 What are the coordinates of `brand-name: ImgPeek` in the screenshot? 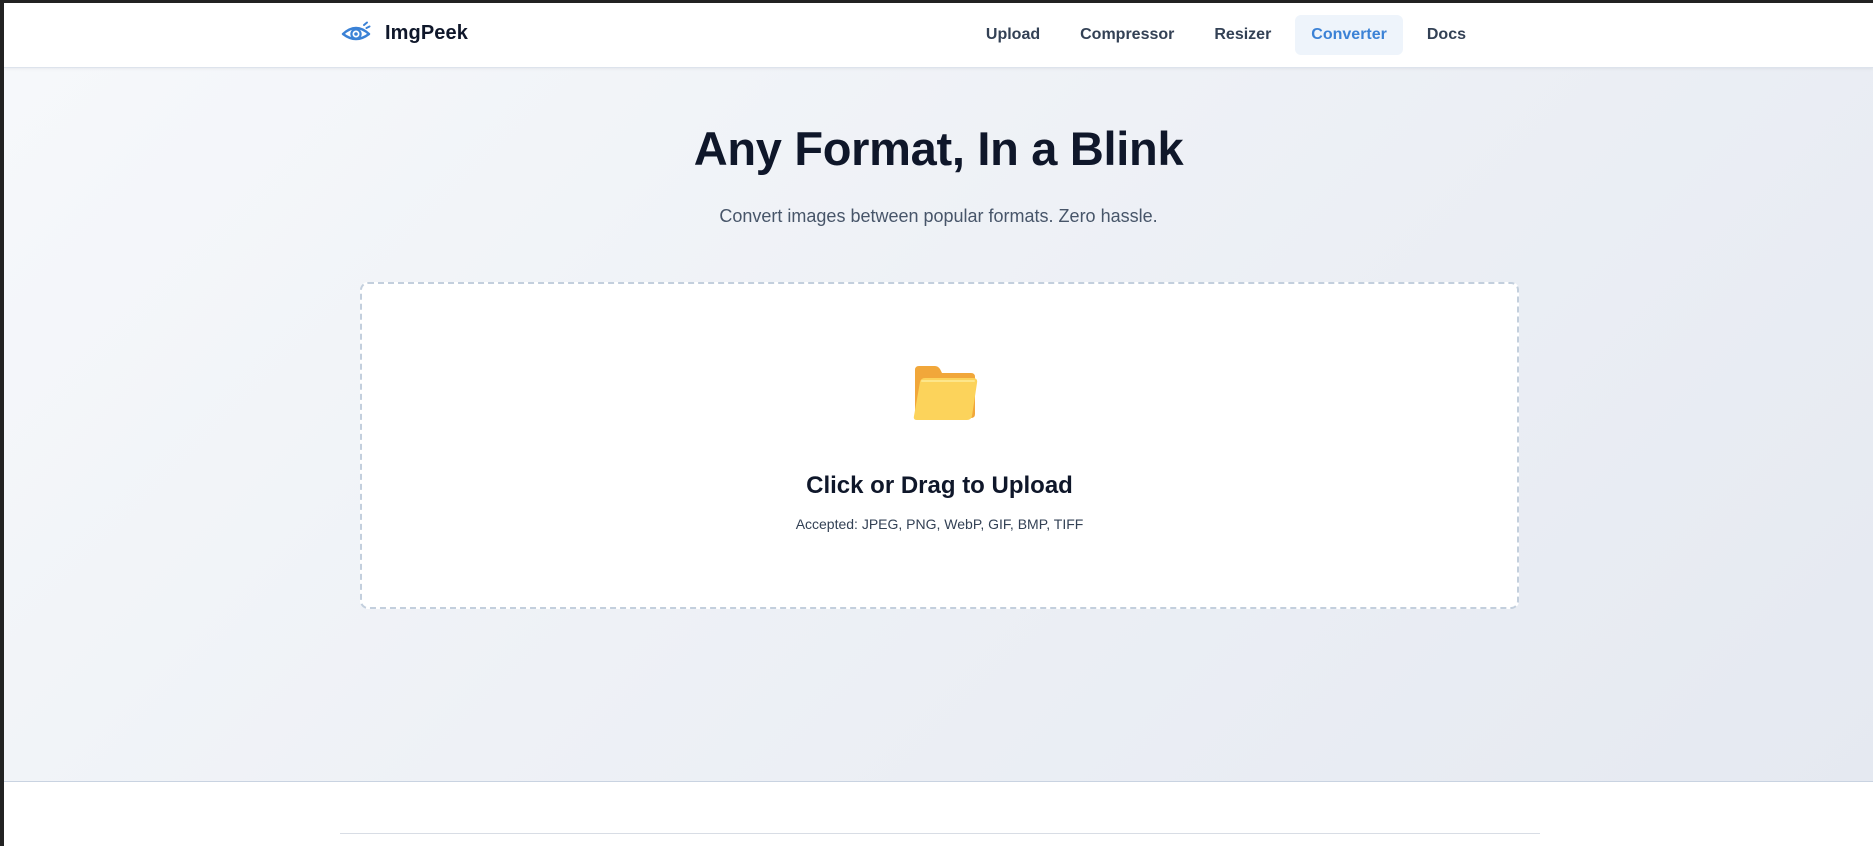 It's located at (426, 32).